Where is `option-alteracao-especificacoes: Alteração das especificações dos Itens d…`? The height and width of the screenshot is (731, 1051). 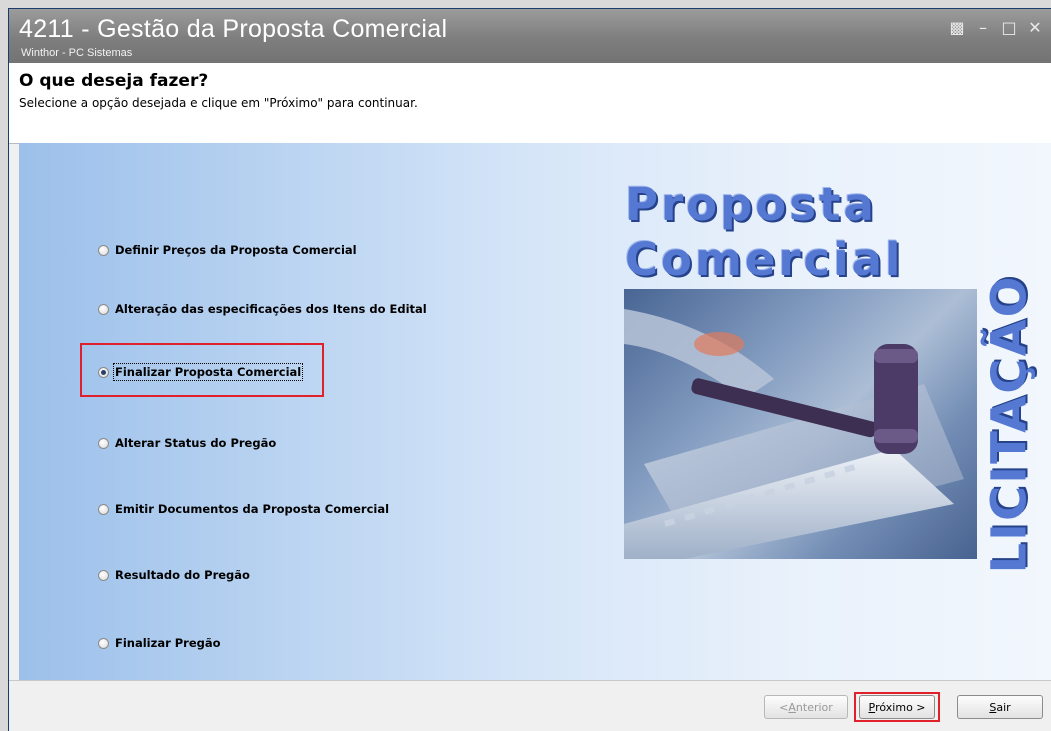
option-alteracao-especificacoes: Alteração das especificações dos Itens d… is located at coordinates (262, 309).